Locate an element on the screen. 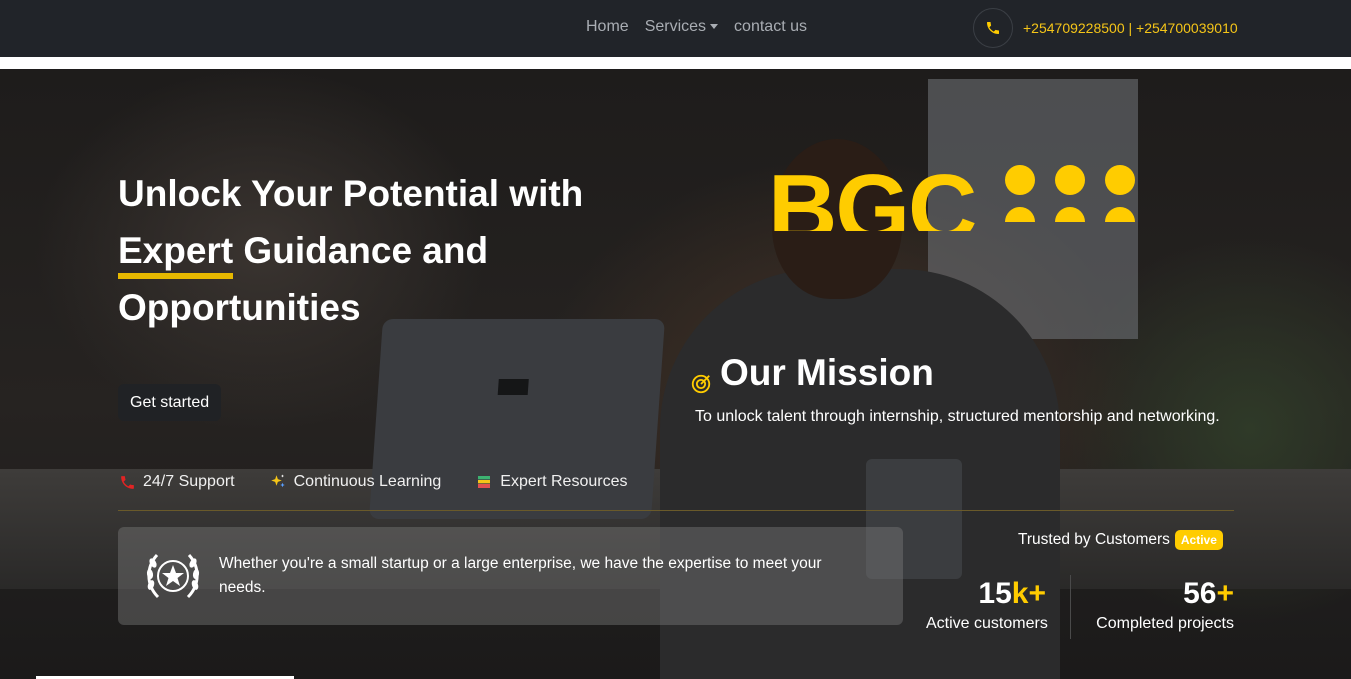 Image resolution: width=1351 pixels, height=679 pixels. stat-divider is located at coordinates (1070, 607).